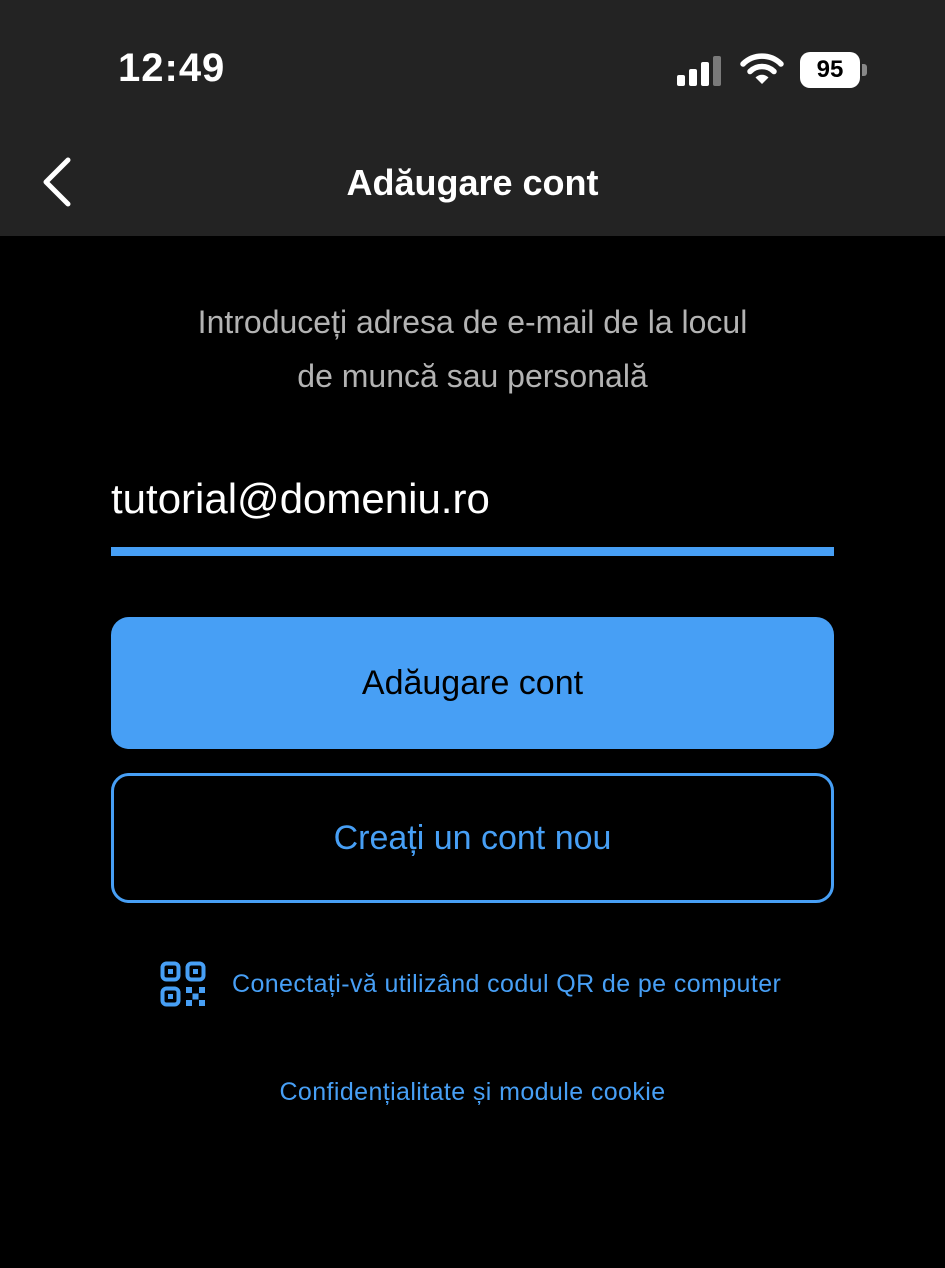 The image size is (945, 1268). What do you see at coordinates (864, 70) in the screenshot?
I see `battery-tip` at bounding box center [864, 70].